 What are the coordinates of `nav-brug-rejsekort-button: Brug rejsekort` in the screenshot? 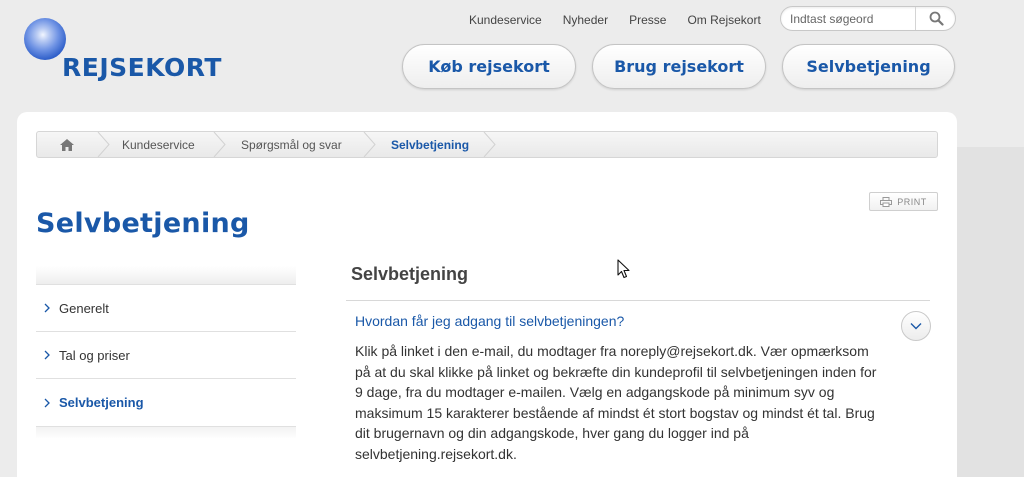 It's located at (679, 66).